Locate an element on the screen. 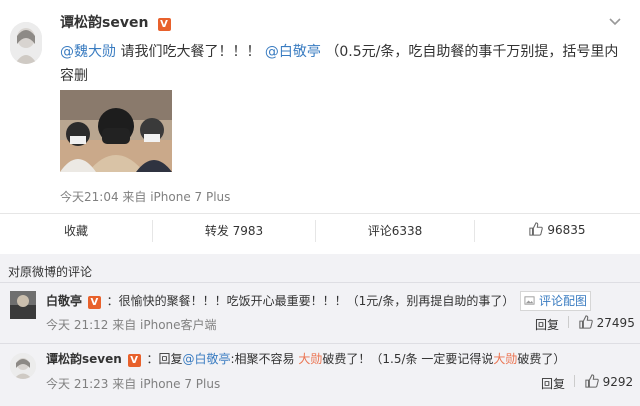 The width and height of the screenshot is (640, 406). image-icon is located at coordinates (529, 300).